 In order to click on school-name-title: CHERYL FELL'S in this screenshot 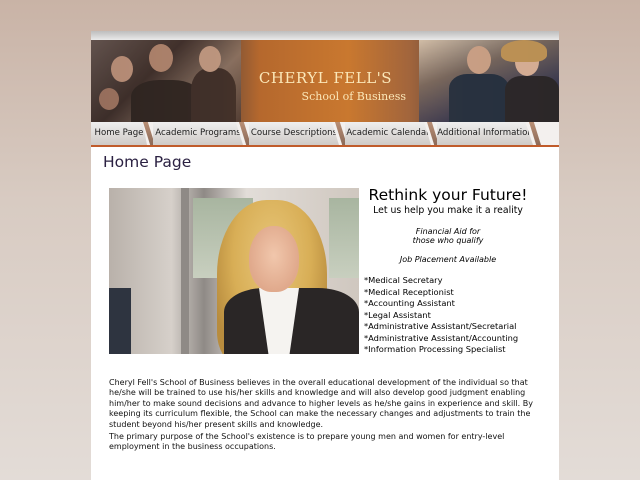, I will do `click(325, 78)`.